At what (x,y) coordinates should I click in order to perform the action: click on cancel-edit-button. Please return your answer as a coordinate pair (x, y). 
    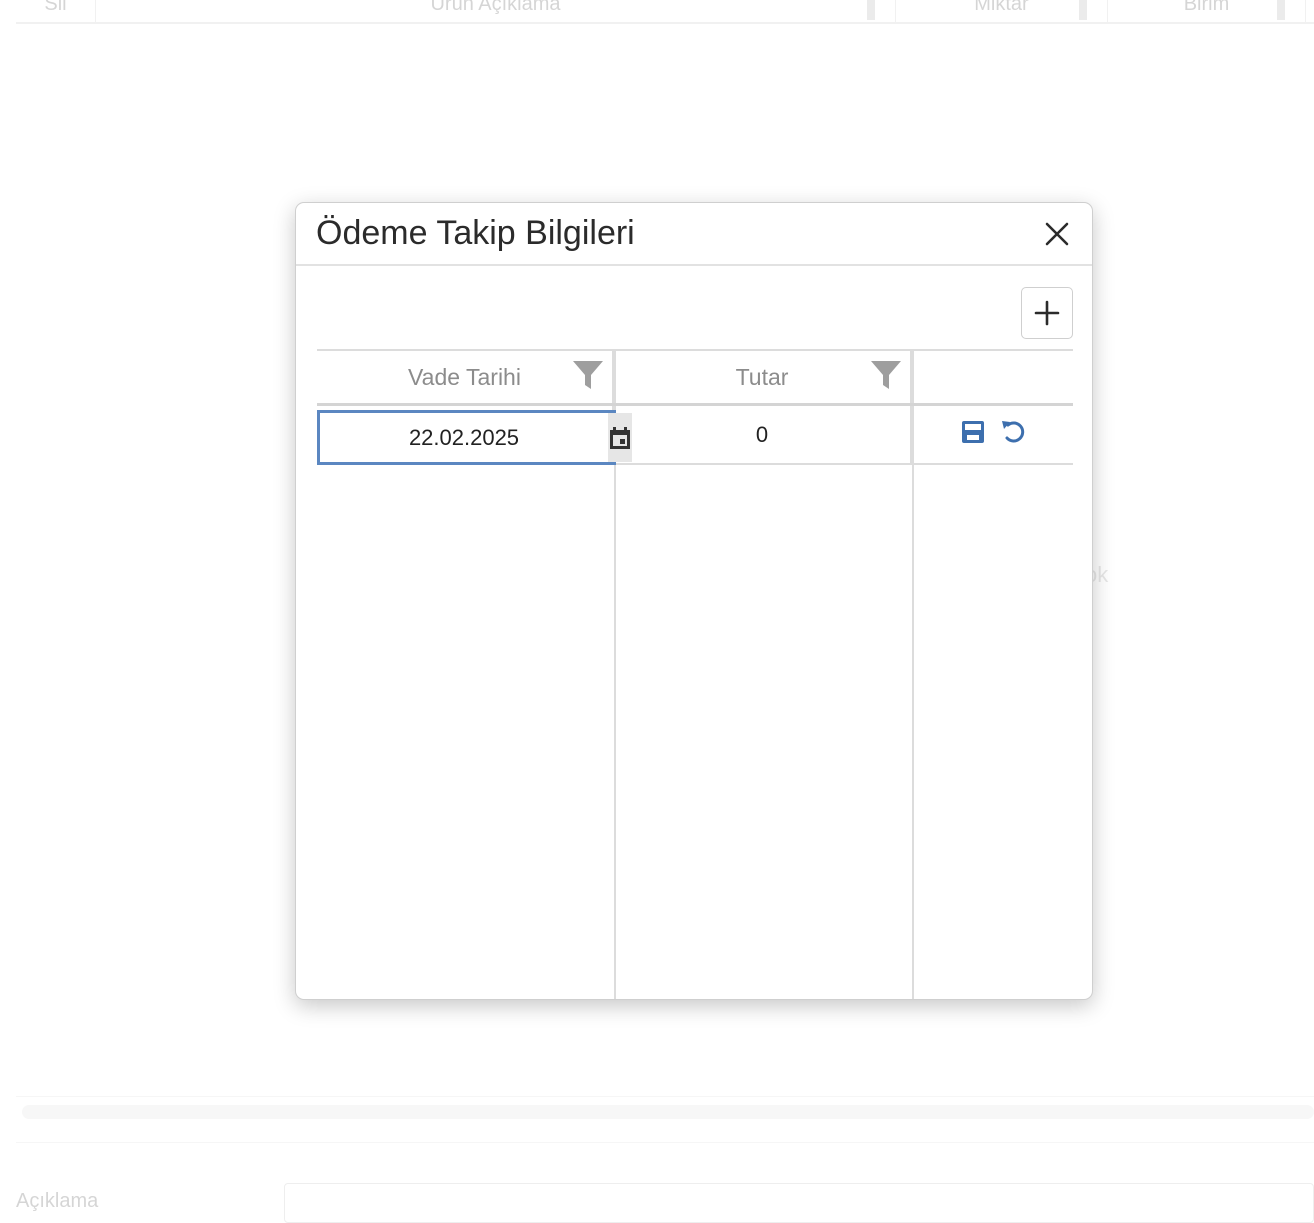
    Looking at the image, I should click on (1013, 432).